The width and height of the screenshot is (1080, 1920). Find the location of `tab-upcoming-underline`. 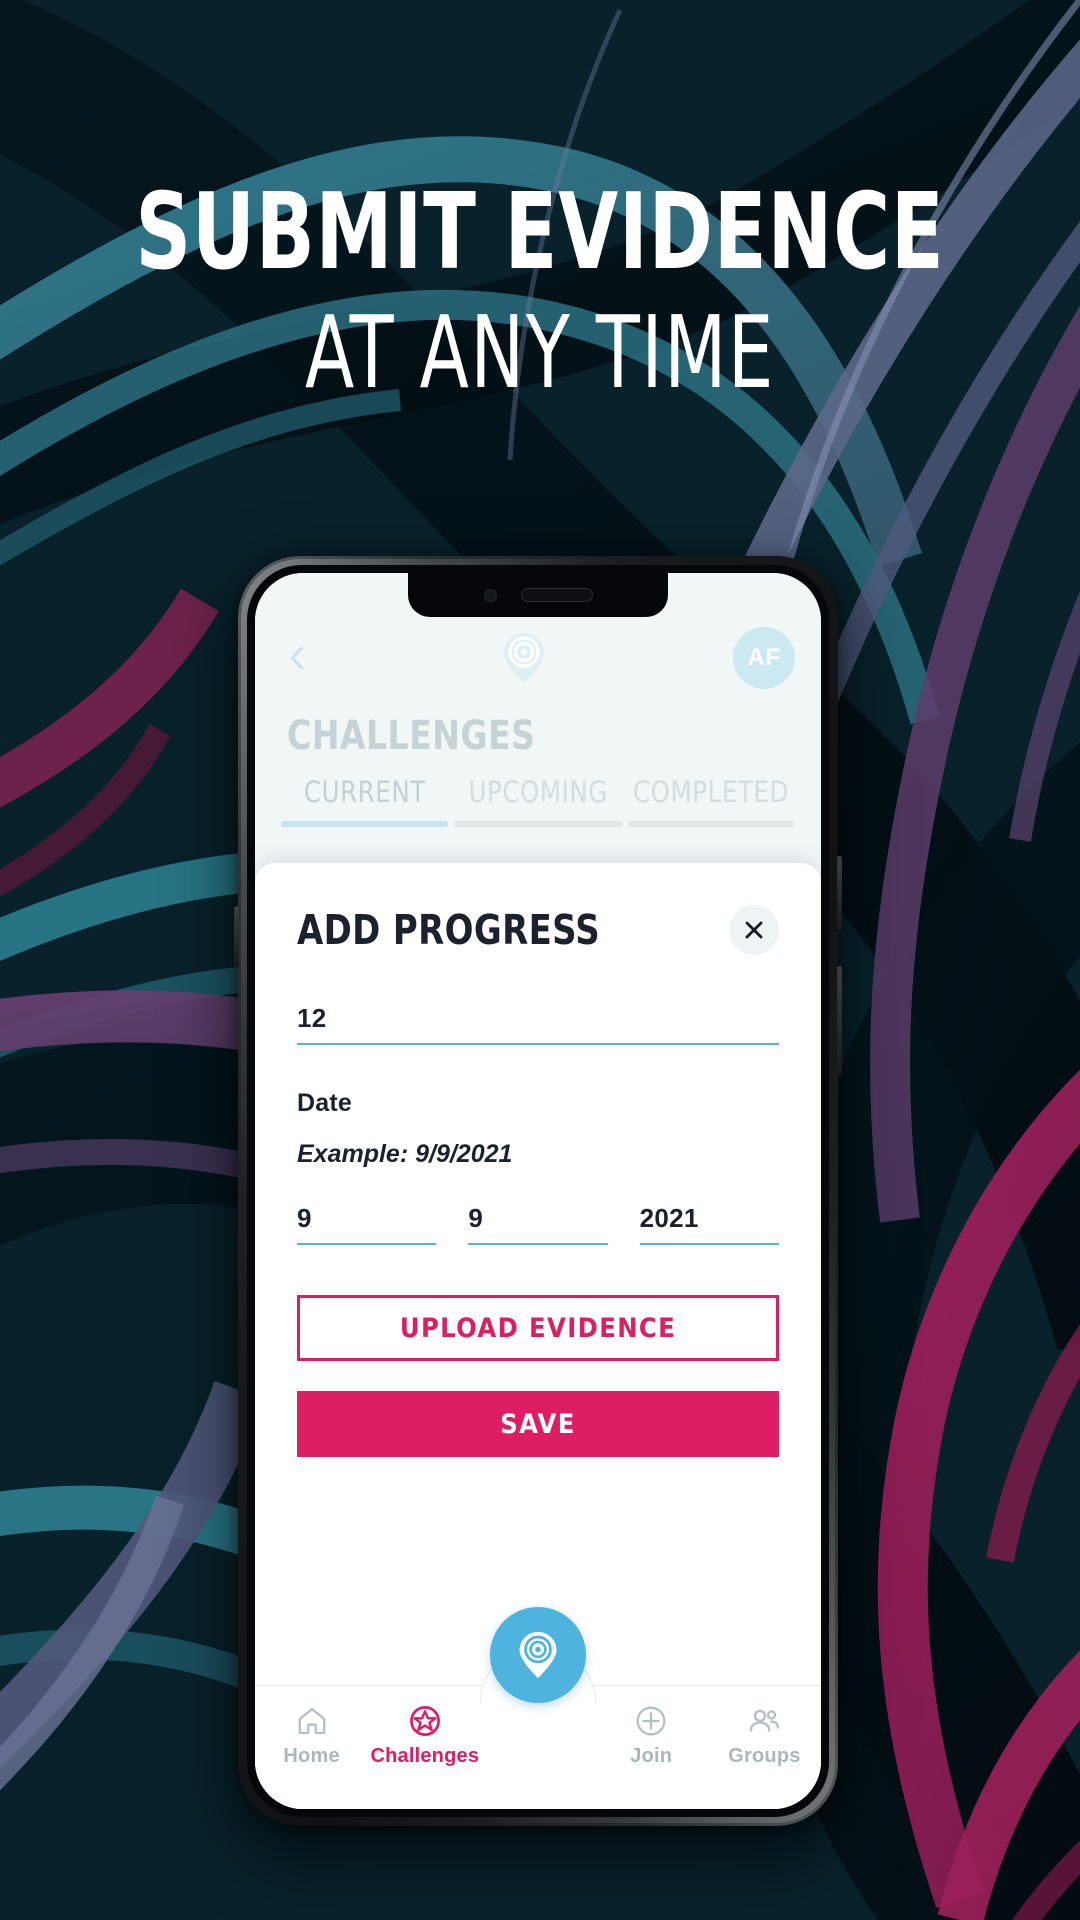

tab-upcoming-underline is located at coordinates (538, 824).